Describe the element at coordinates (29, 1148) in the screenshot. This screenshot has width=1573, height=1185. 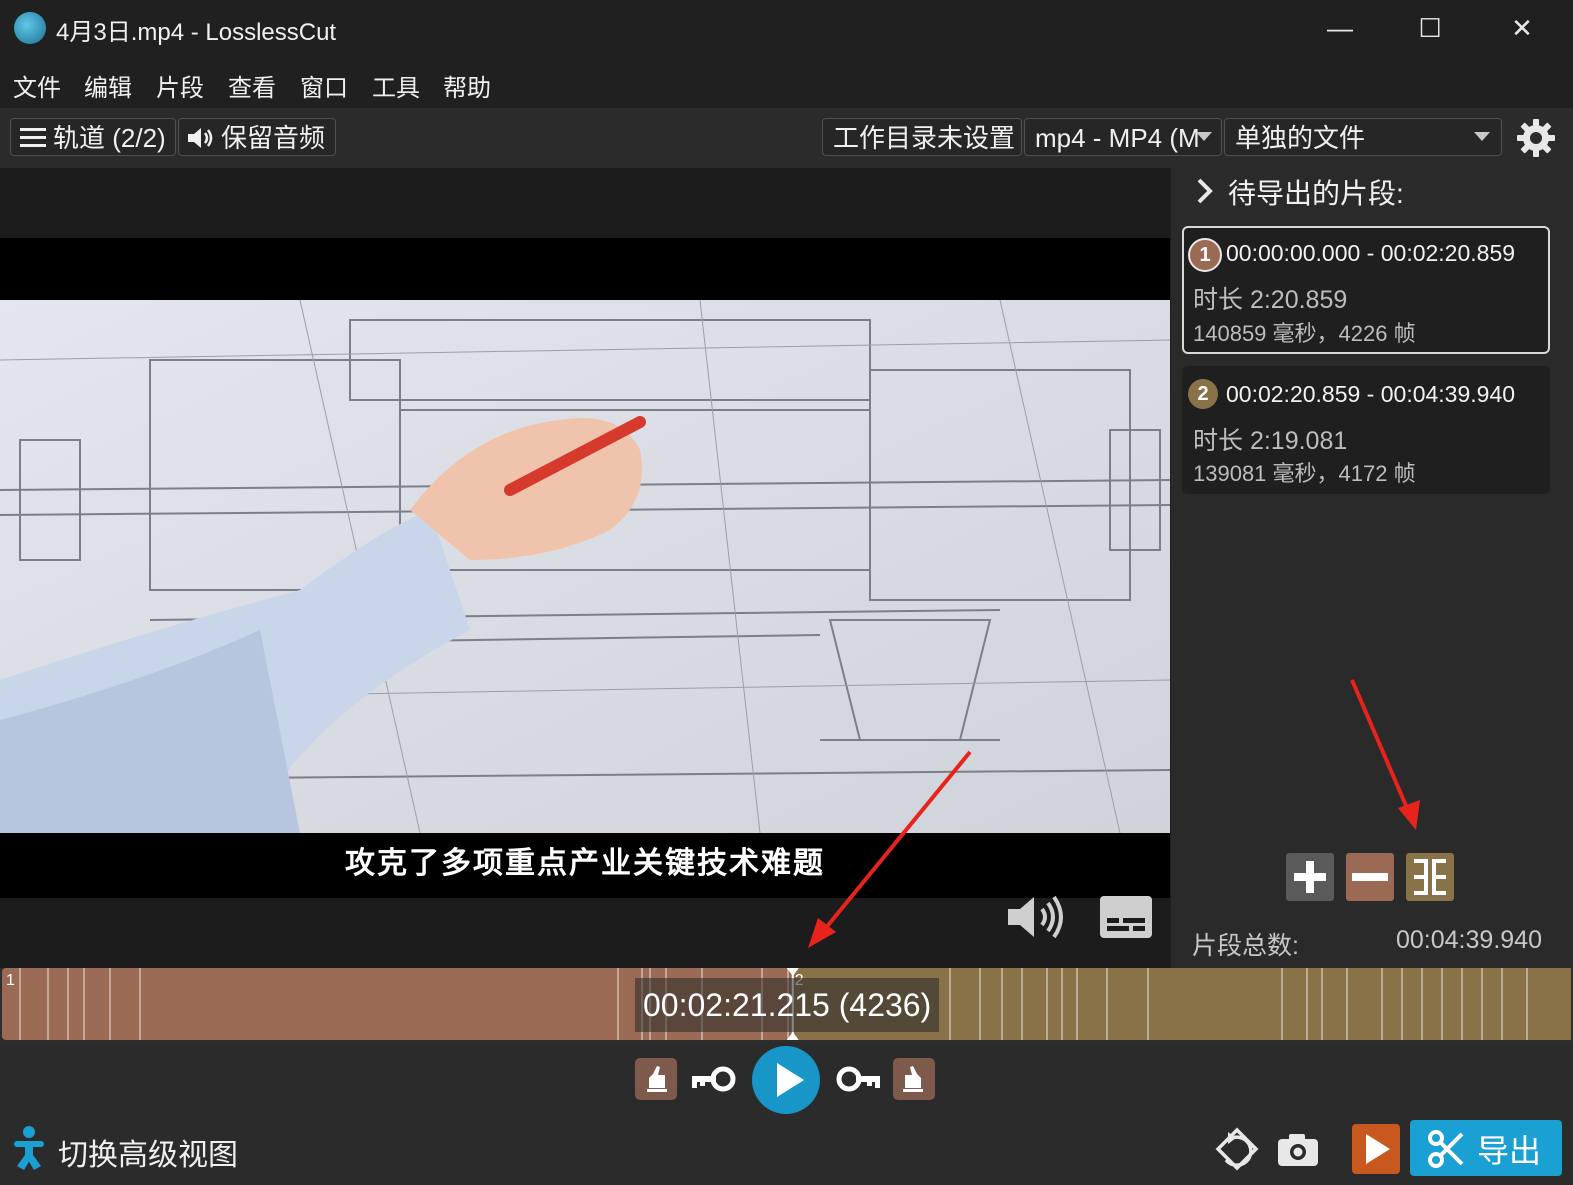
I see `accessibility-icon` at that location.